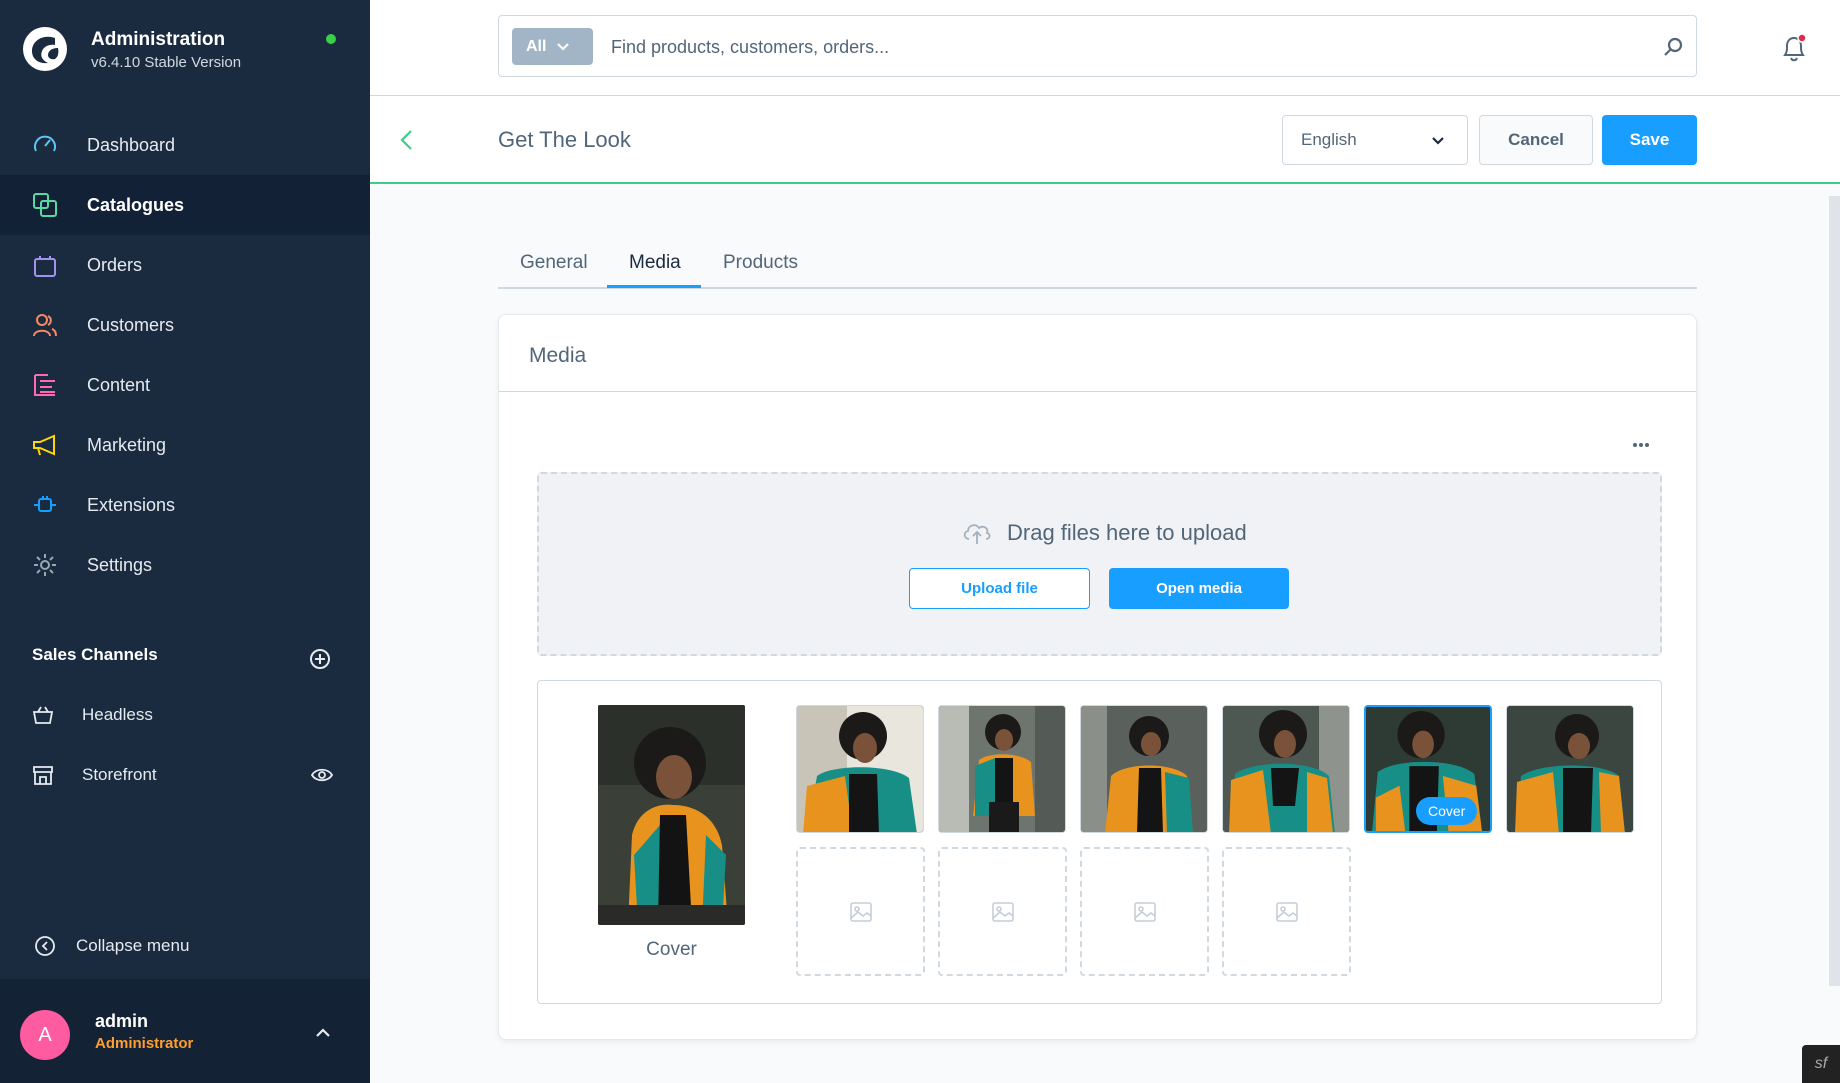 Image resolution: width=1840 pixels, height=1083 pixels. I want to click on tab-general: General, so click(554, 270).